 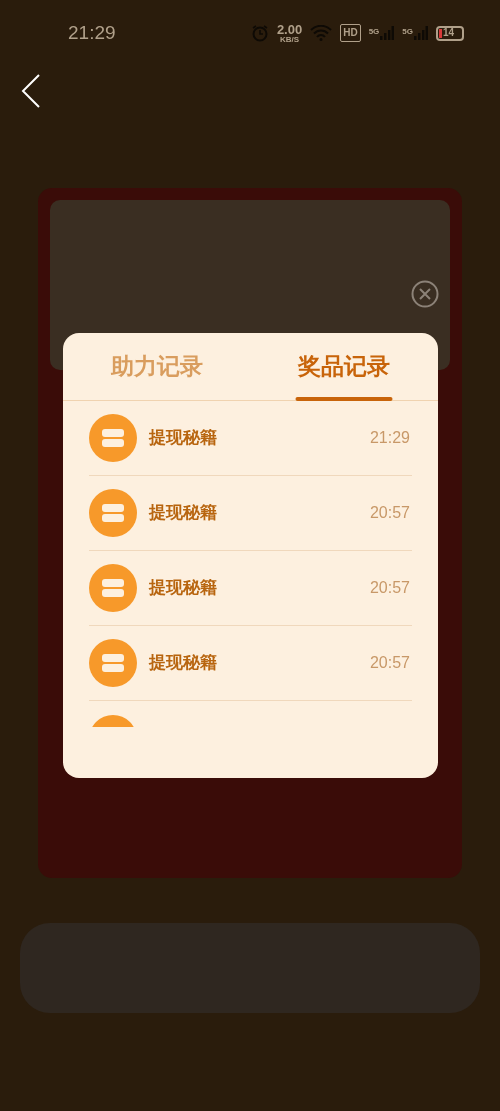 I want to click on alarm-icon, so click(x=259, y=33).